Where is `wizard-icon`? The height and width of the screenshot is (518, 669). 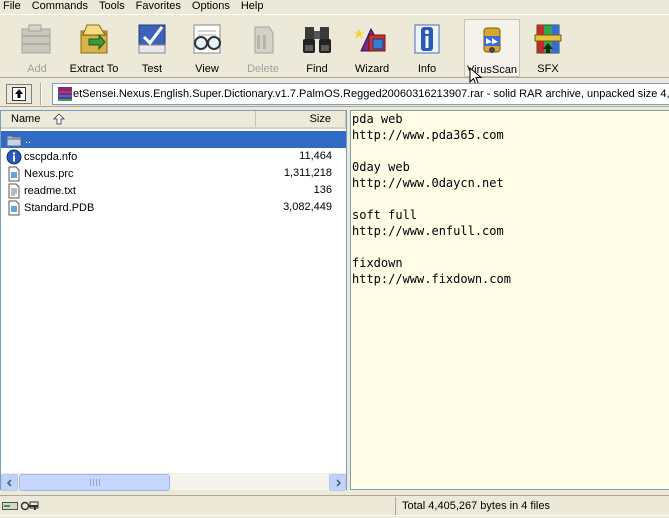 wizard-icon is located at coordinates (372, 39).